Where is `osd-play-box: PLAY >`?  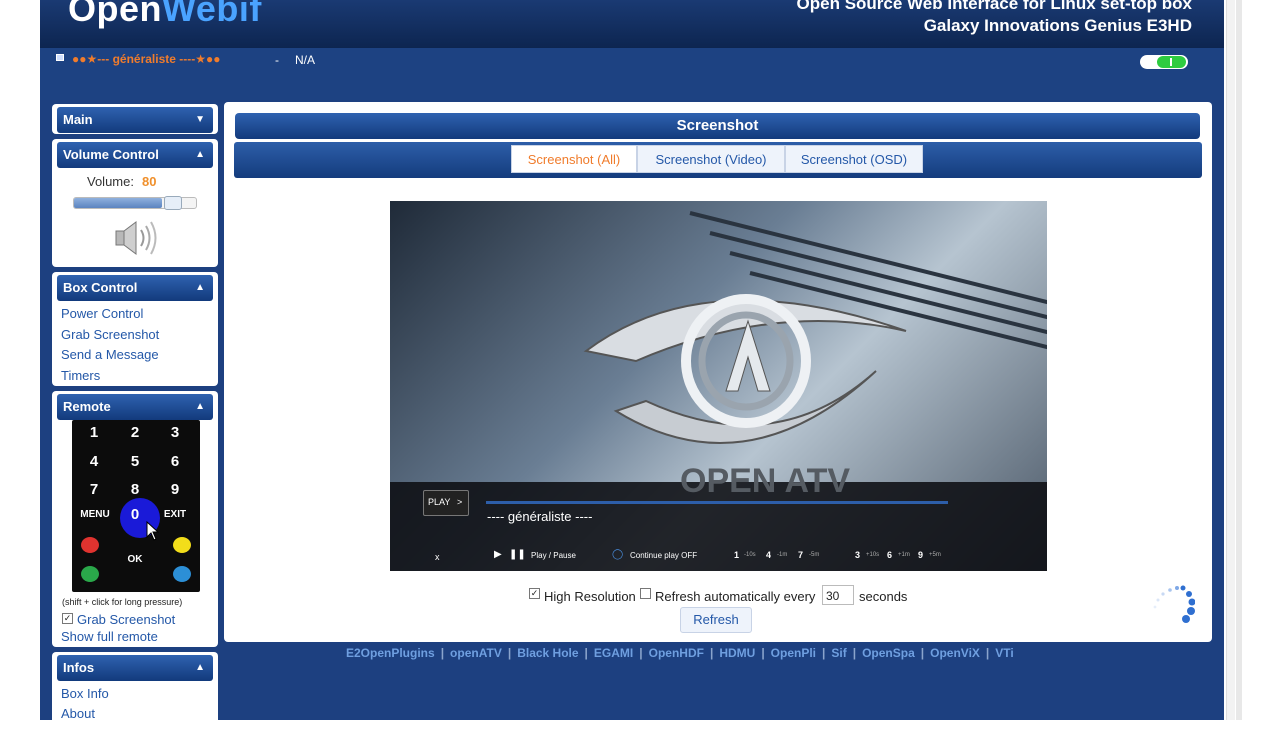 osd-play-box: PLAY > is located at coordinates (446, 503).